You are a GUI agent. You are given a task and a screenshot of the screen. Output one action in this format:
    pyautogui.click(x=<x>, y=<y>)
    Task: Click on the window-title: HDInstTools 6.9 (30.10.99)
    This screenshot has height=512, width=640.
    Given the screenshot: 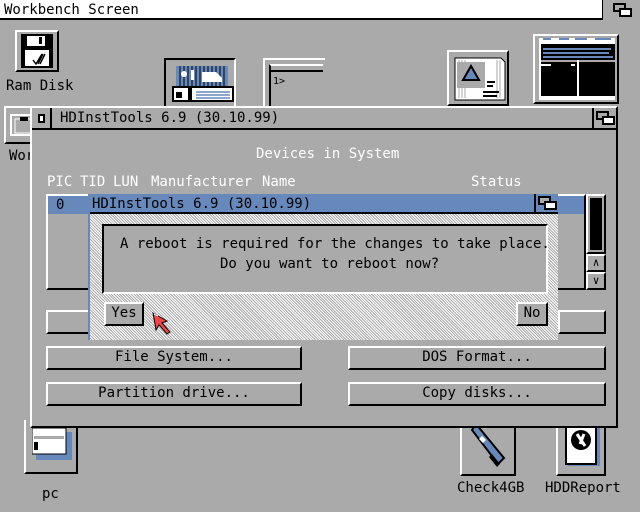 What is the action you would take?
    pyautogui.click(x=170, y=118)
    